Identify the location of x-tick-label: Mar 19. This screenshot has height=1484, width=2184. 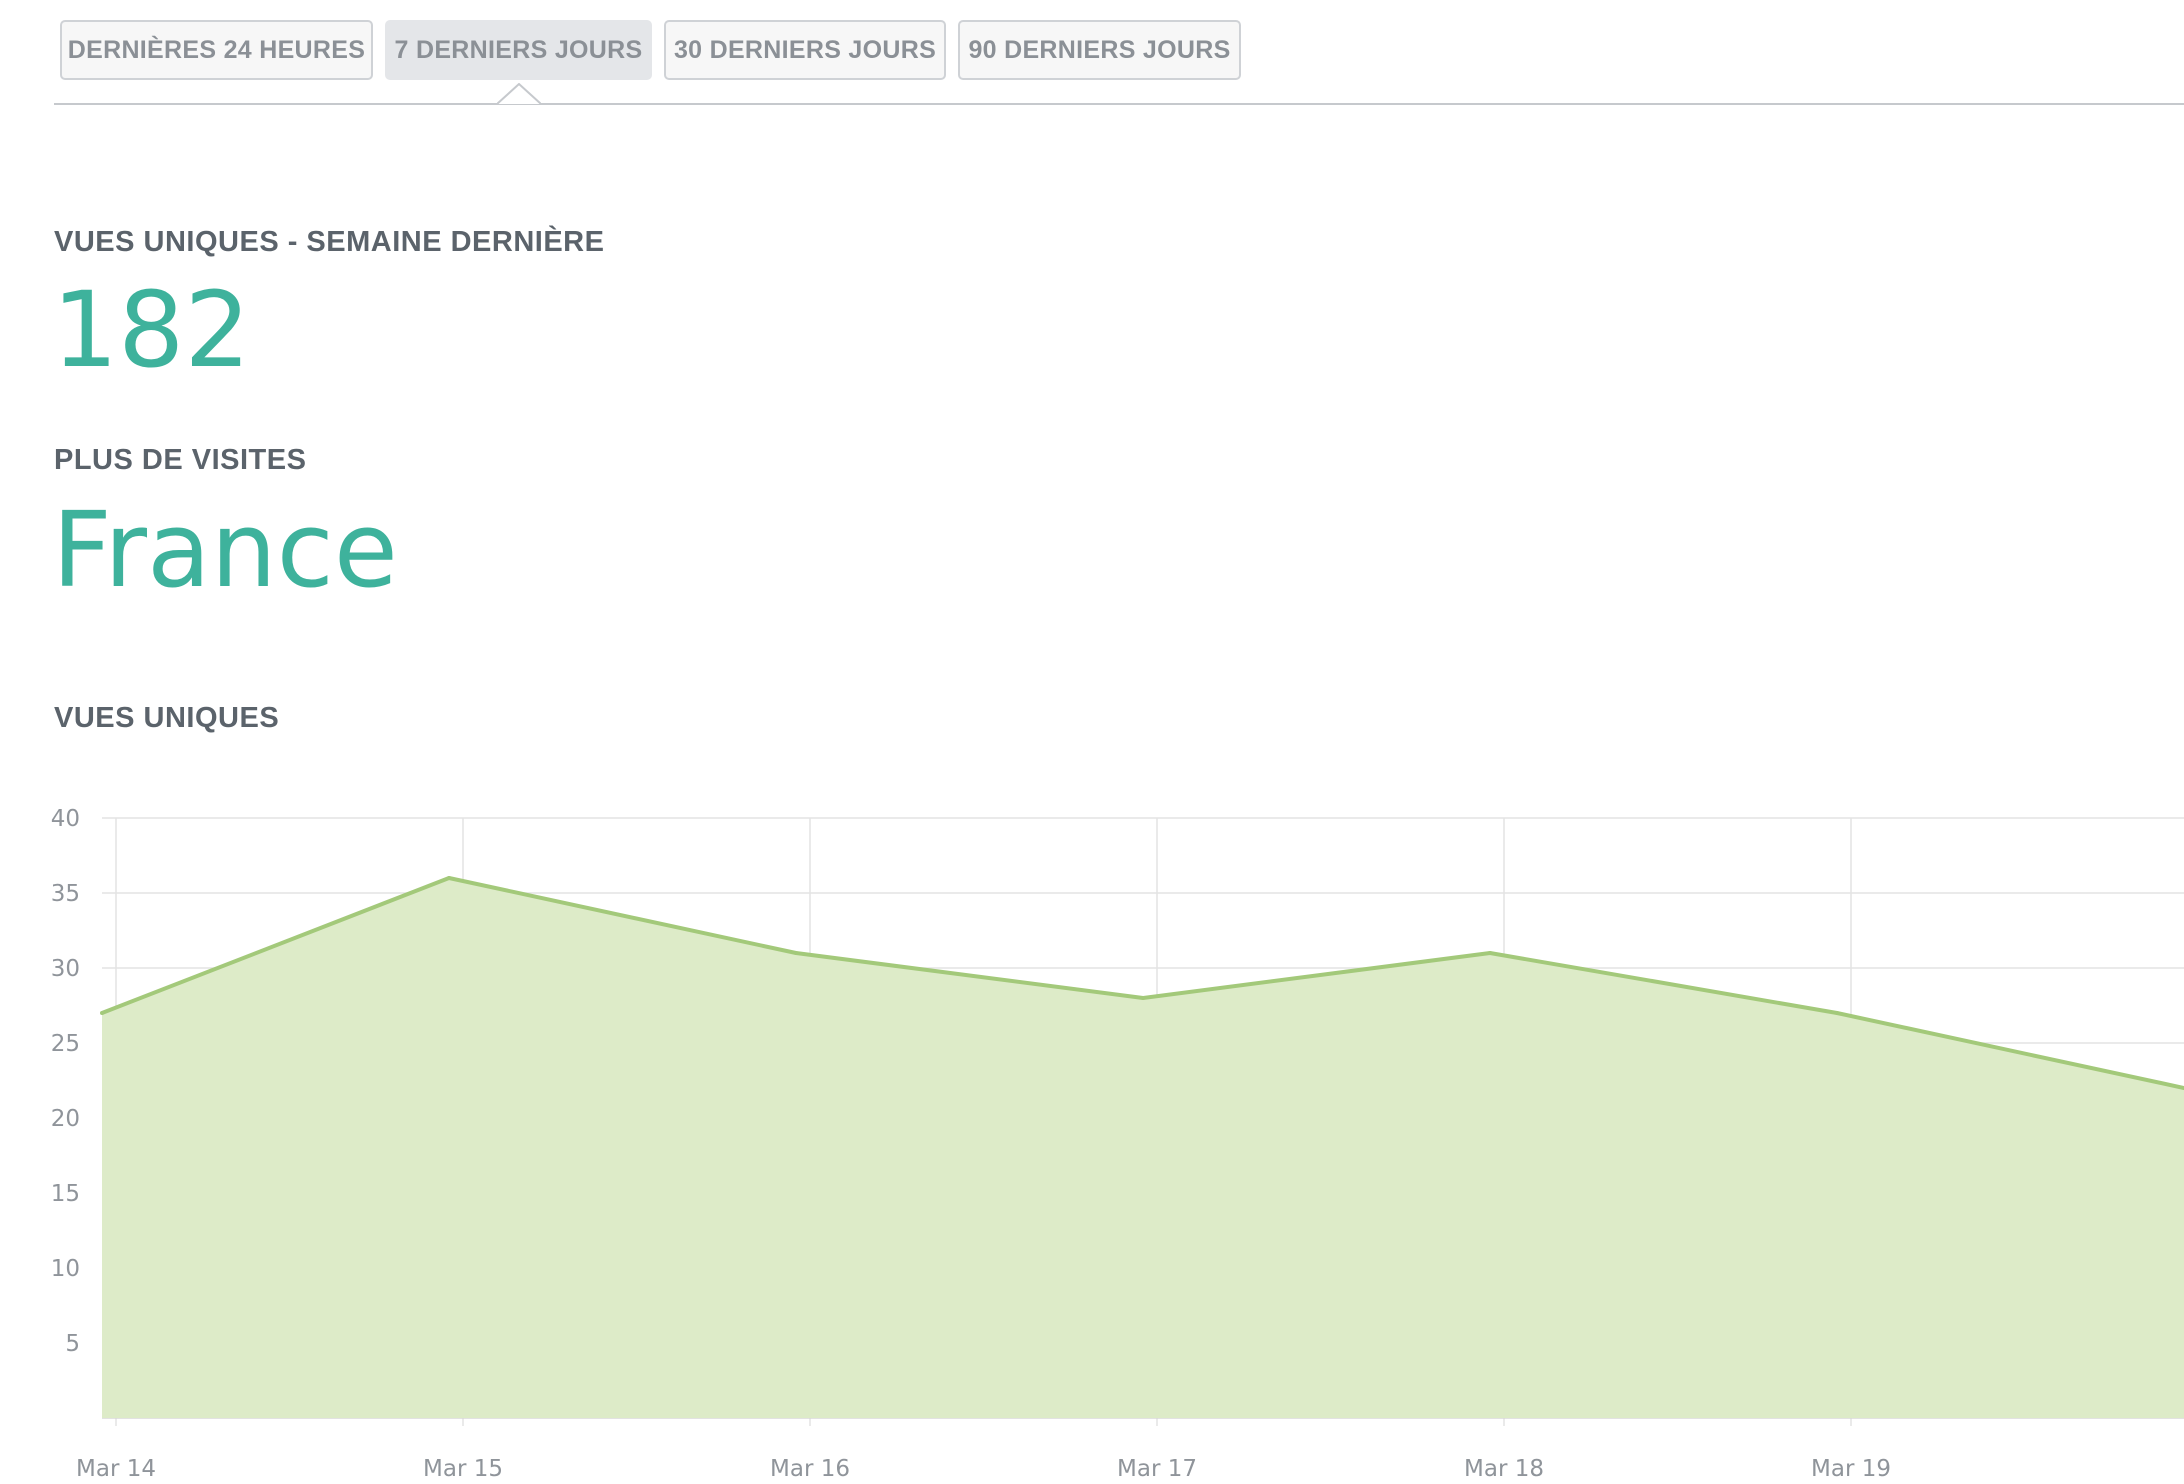
(1851, 1468).